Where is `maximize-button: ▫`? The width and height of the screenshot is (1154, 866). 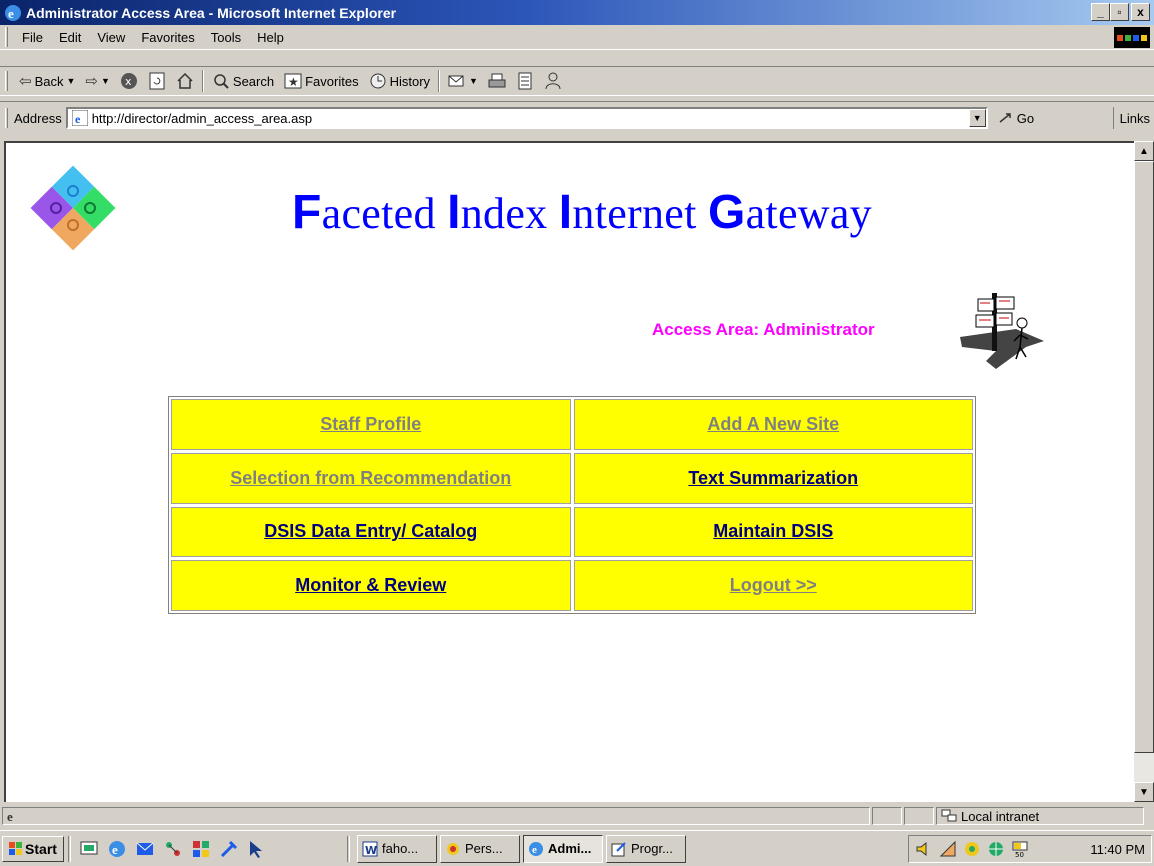 maximize-button: ▫ is located at coordinates (1119, 12).